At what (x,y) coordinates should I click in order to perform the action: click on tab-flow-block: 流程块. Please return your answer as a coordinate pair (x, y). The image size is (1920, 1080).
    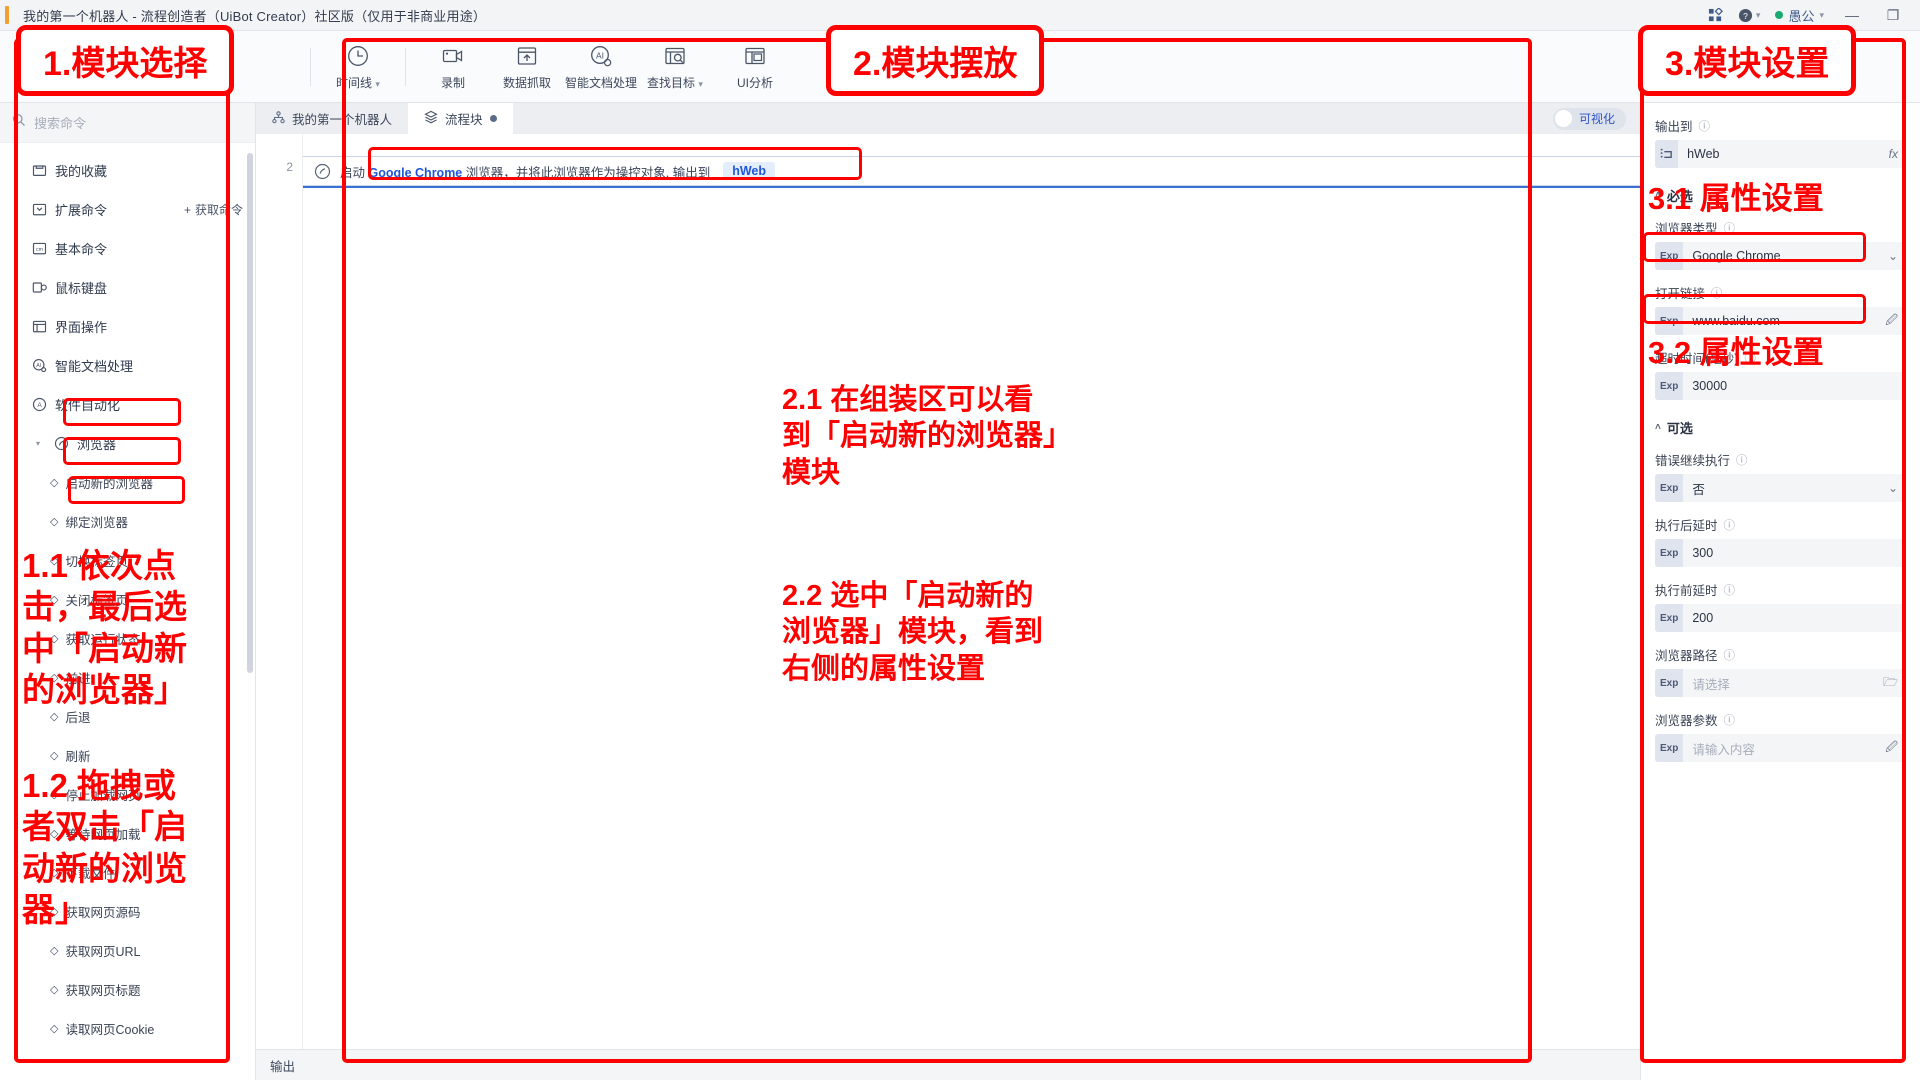
    Looking at the image, I should click on (460, 118).